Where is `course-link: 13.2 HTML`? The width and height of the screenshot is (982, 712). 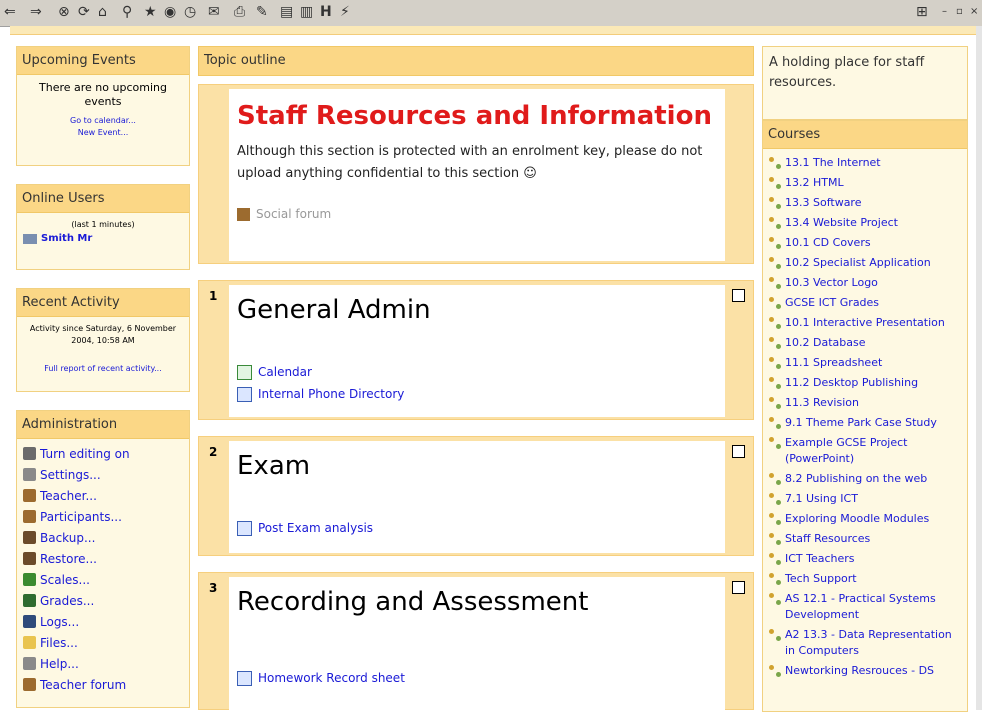
course-link: 13.2 HTML is located at coordinates (865, 183).